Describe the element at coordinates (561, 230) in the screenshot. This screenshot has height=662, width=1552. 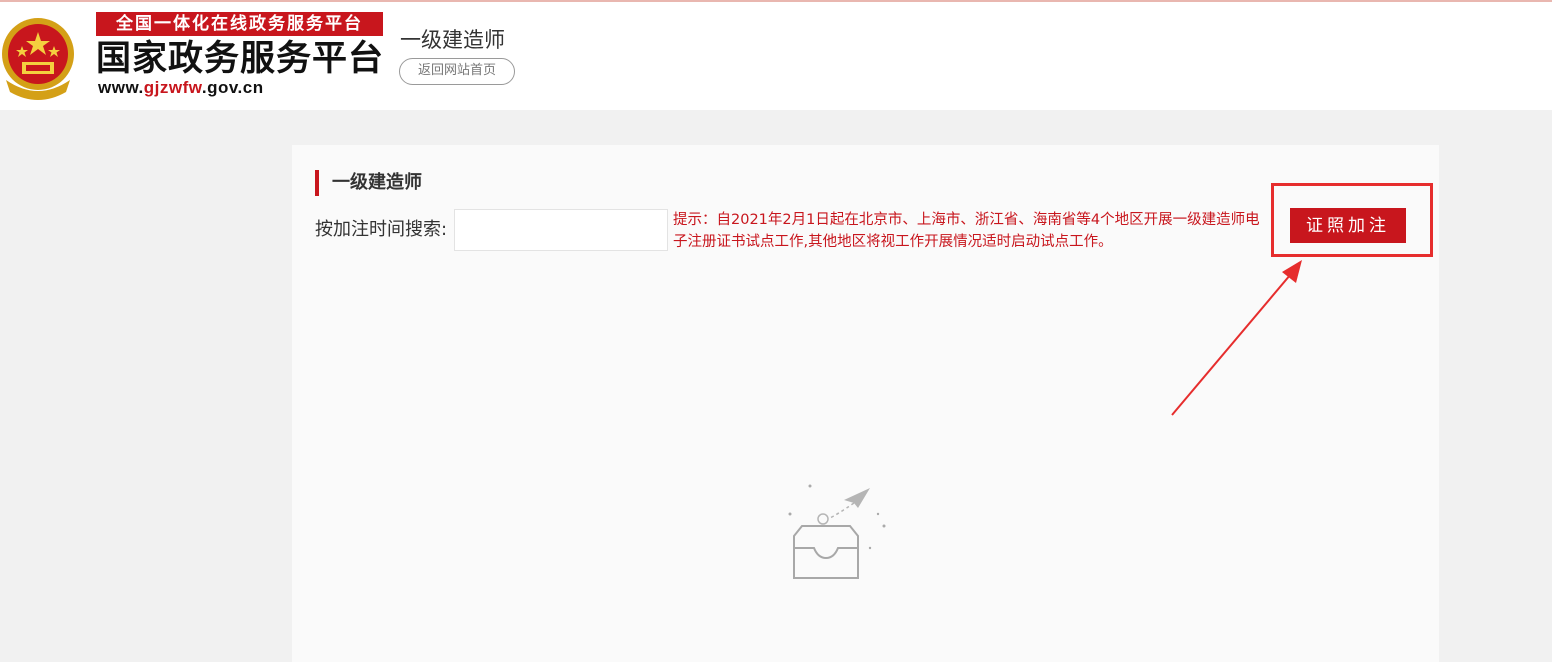
I see `search-date-input` at that location.